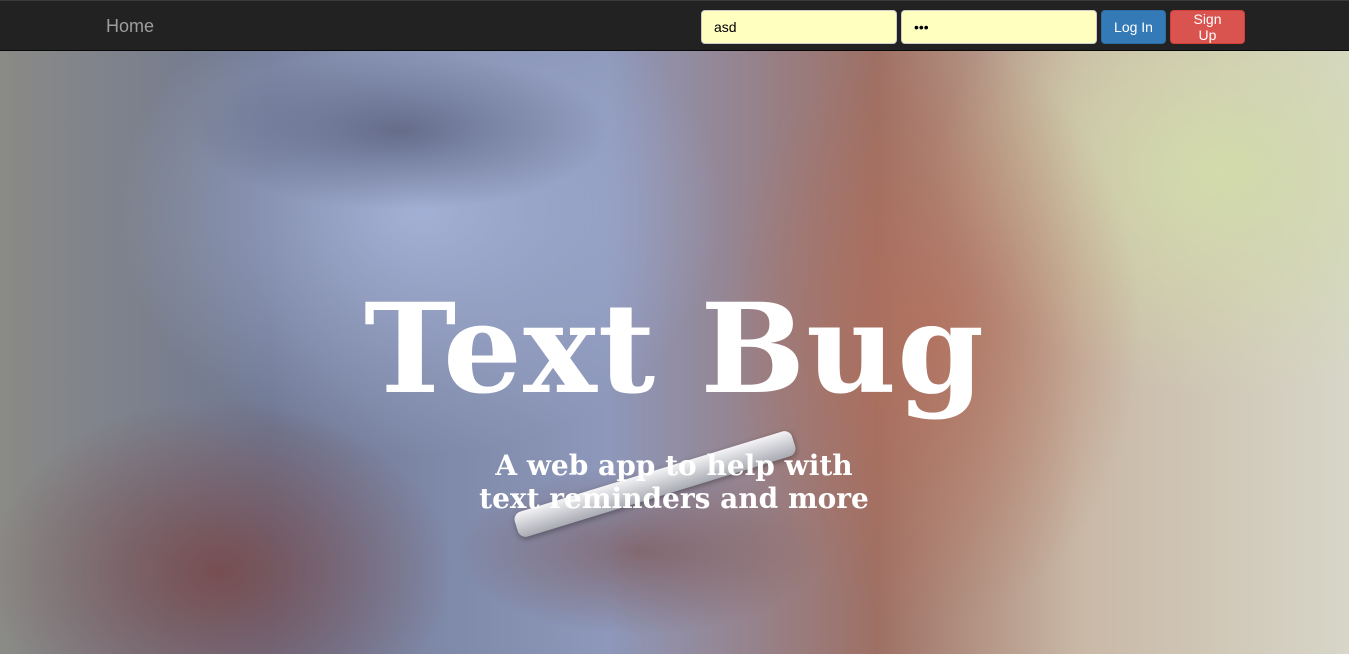 The height and width of the screenshot is (654, 1349). What do you see at coordinates (999, 27) in the screenshot?
I see `password-input` at bounding box center [999, 27].